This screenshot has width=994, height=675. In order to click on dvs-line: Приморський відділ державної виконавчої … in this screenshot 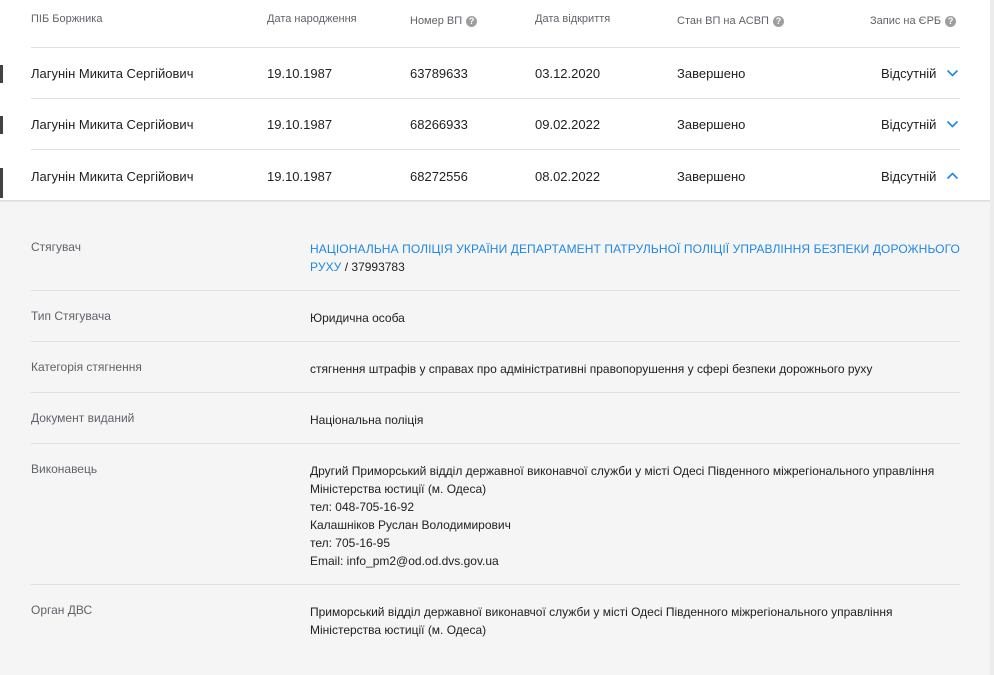, I will do `click(601, 612)`.